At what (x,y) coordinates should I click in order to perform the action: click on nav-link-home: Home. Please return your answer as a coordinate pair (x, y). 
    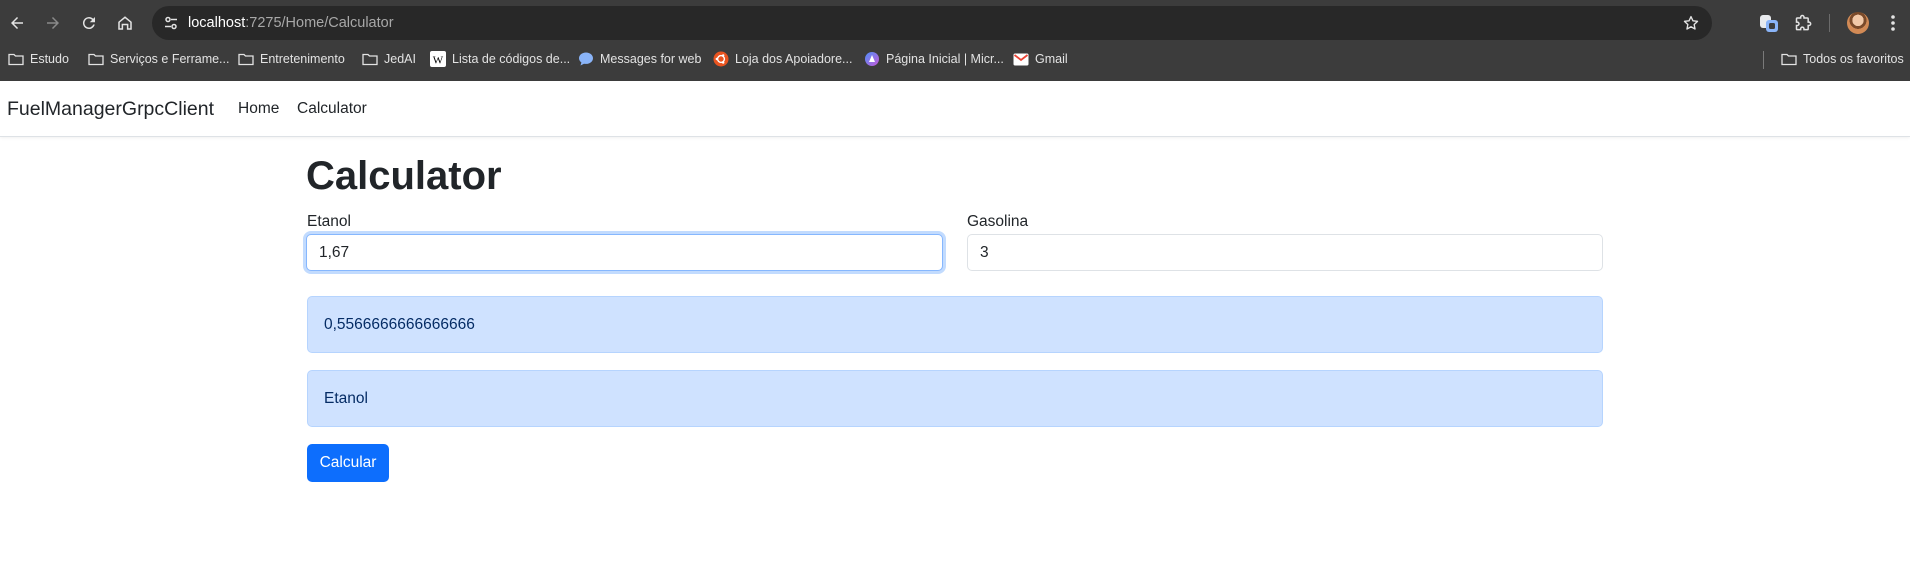
    Looking at the image, I should click on (258, 109).